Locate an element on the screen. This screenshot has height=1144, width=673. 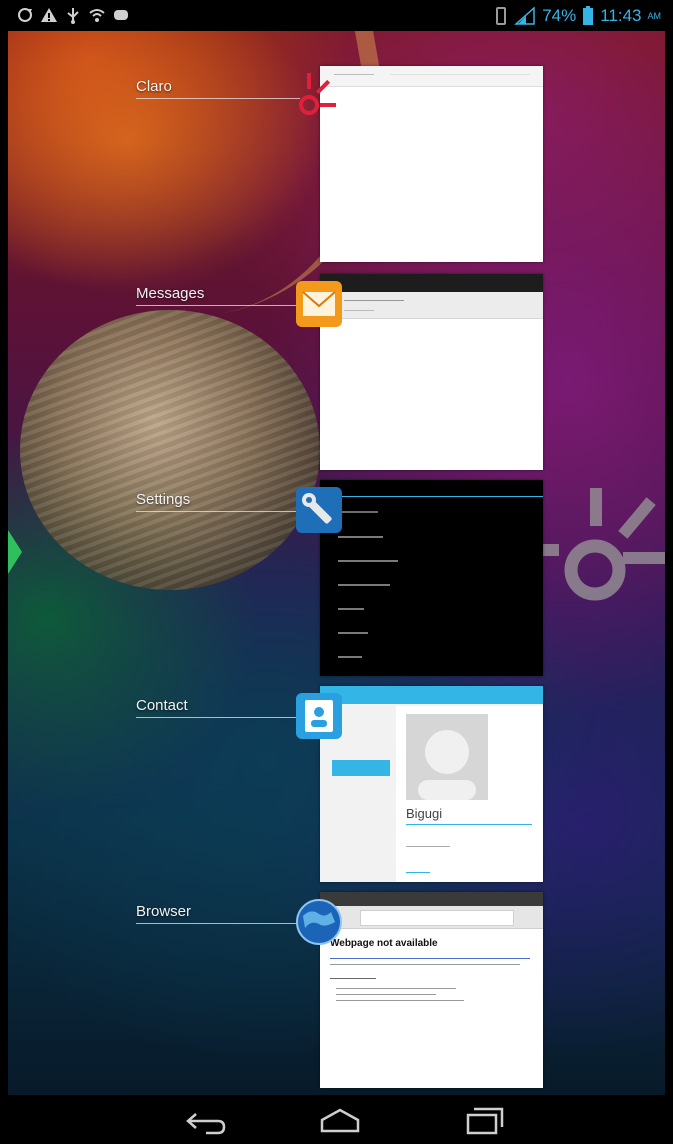
recent-item-label: Contact is located at coordinates (162, 705).